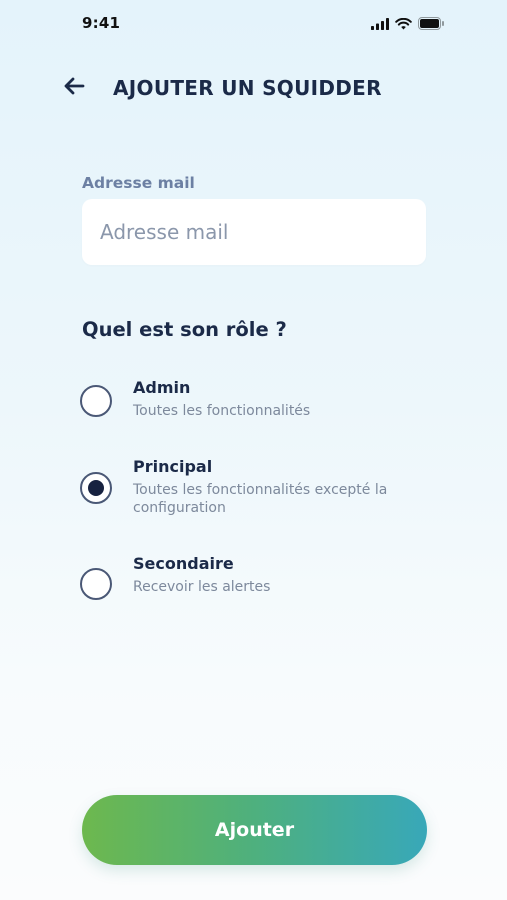 This screenshot has width=507, height=900. What do you see at coordinates (183, 563) in the screenshot?
I see `role-name-secondaire: Secondaire` at bounding box center [183, 563].